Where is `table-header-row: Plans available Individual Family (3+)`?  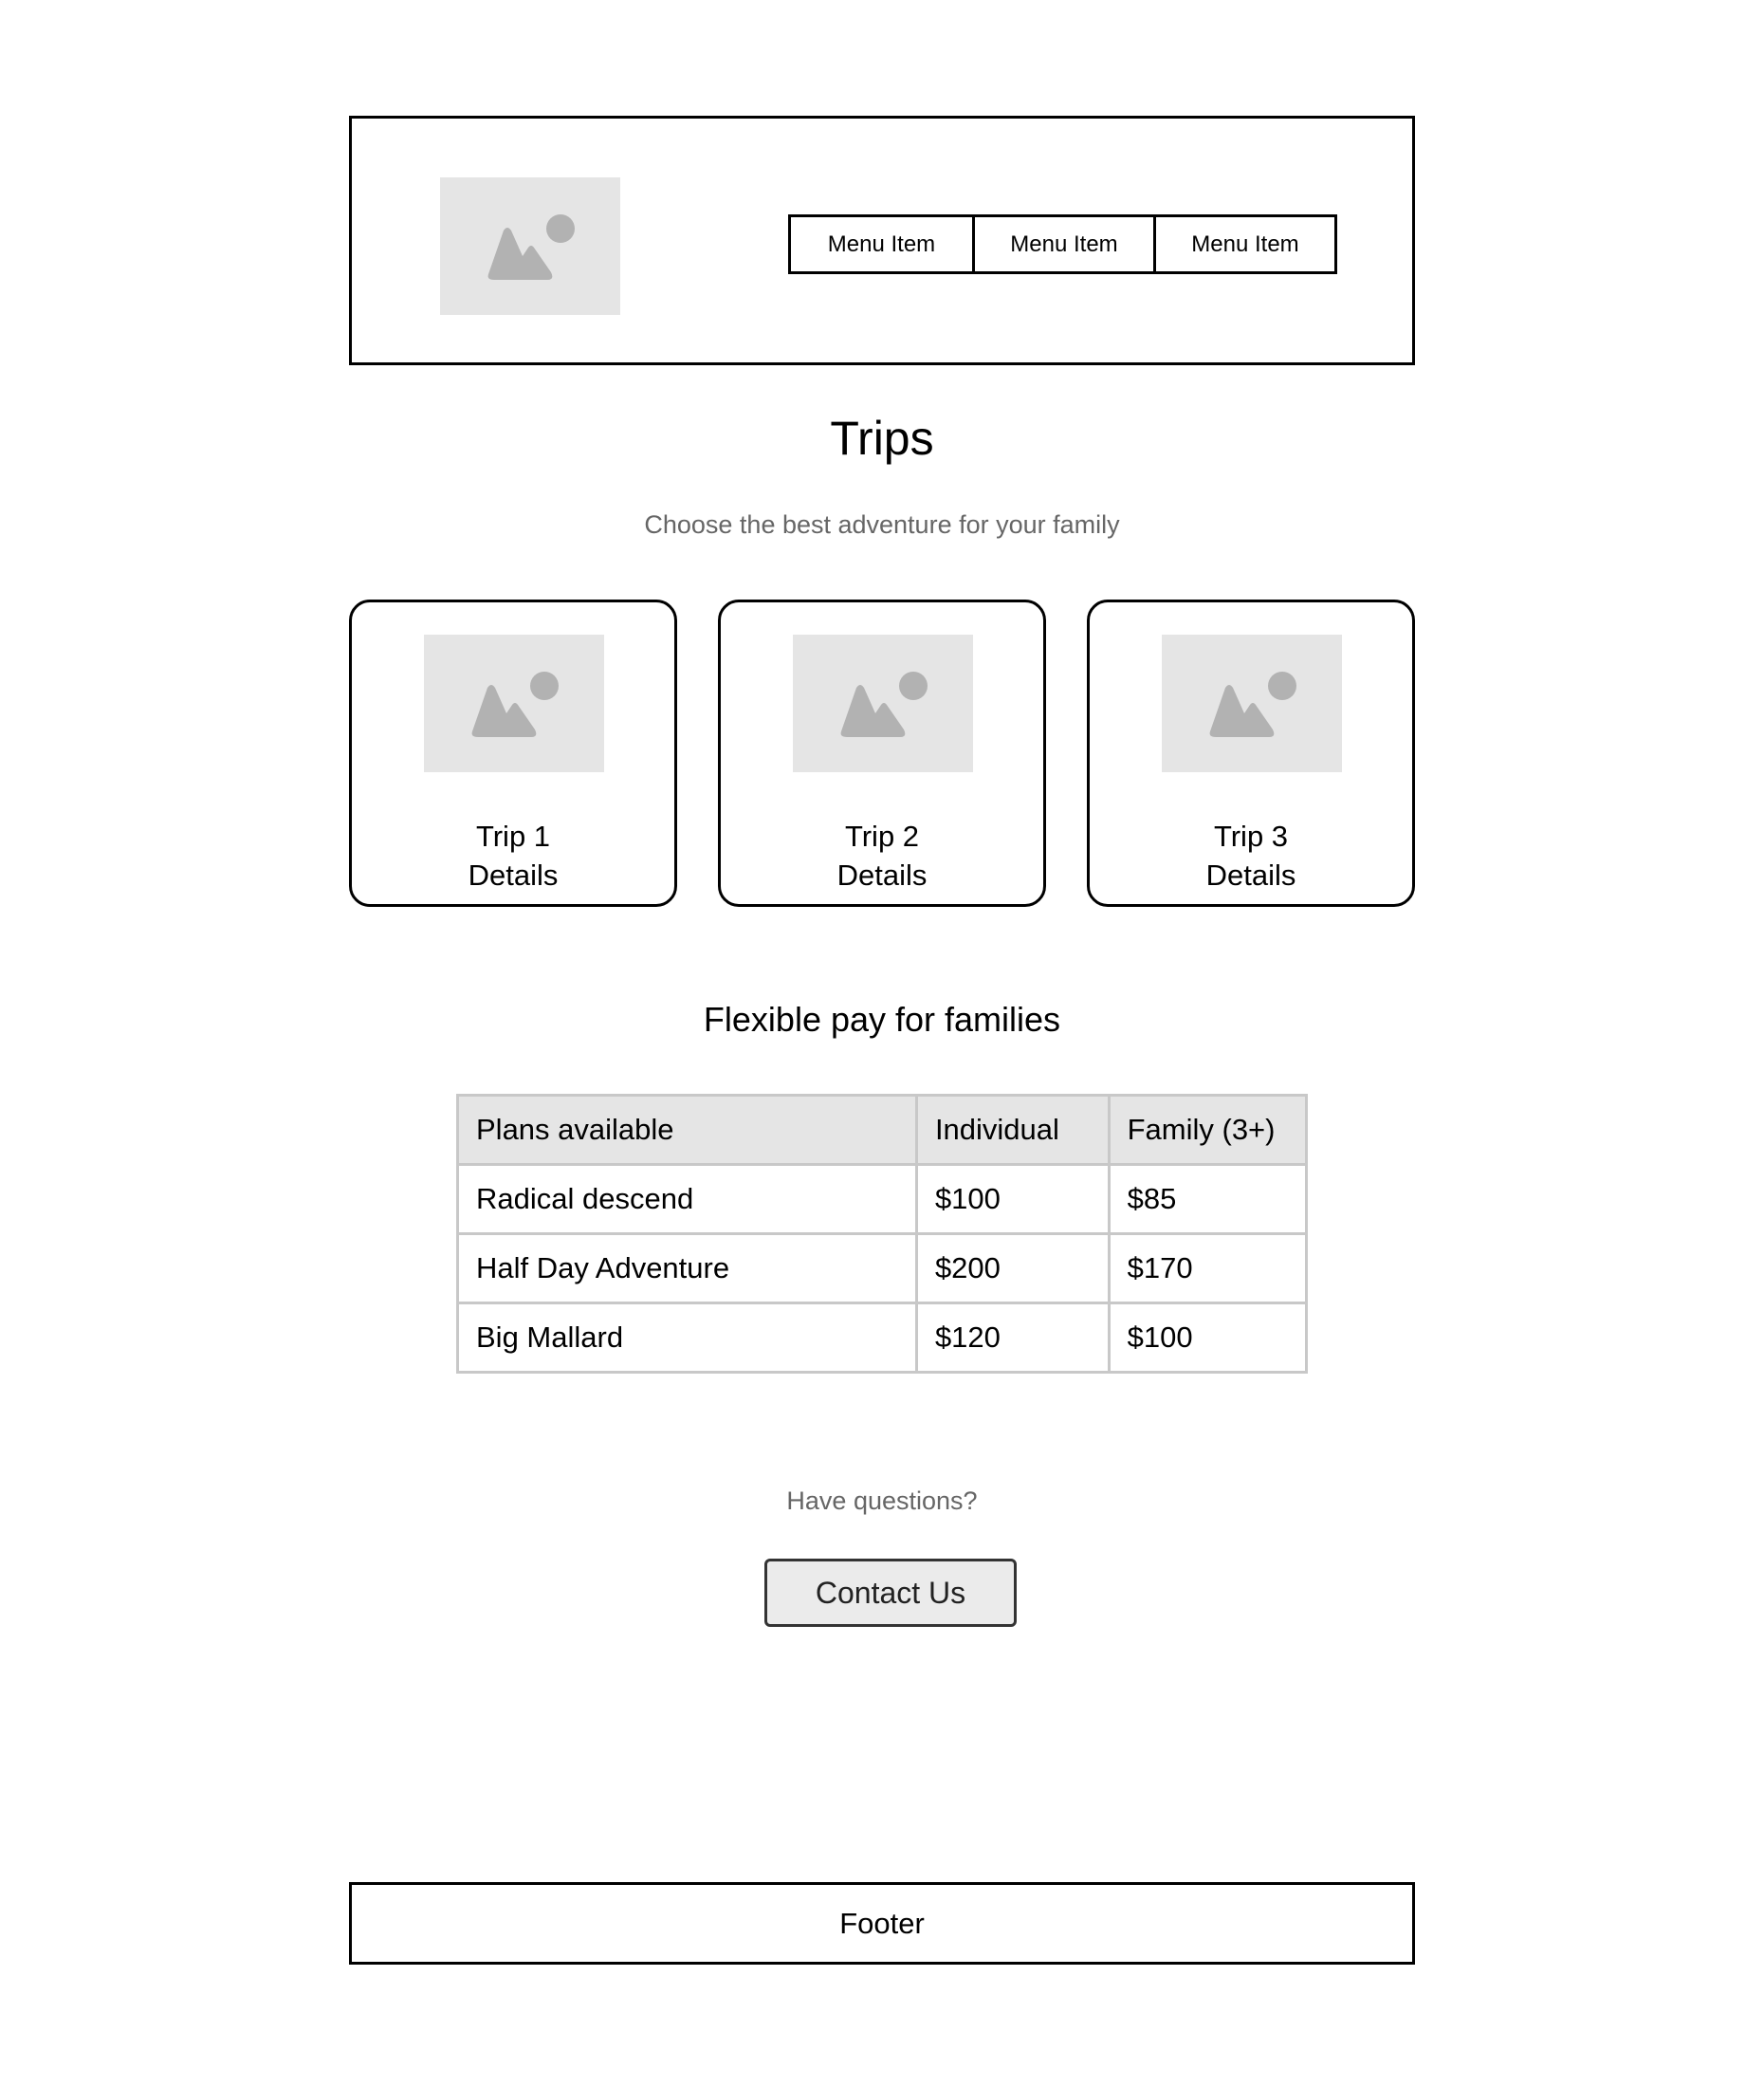
table-header-row: Plans available Individual Family (3+) is located at coordinates (883, 1130).